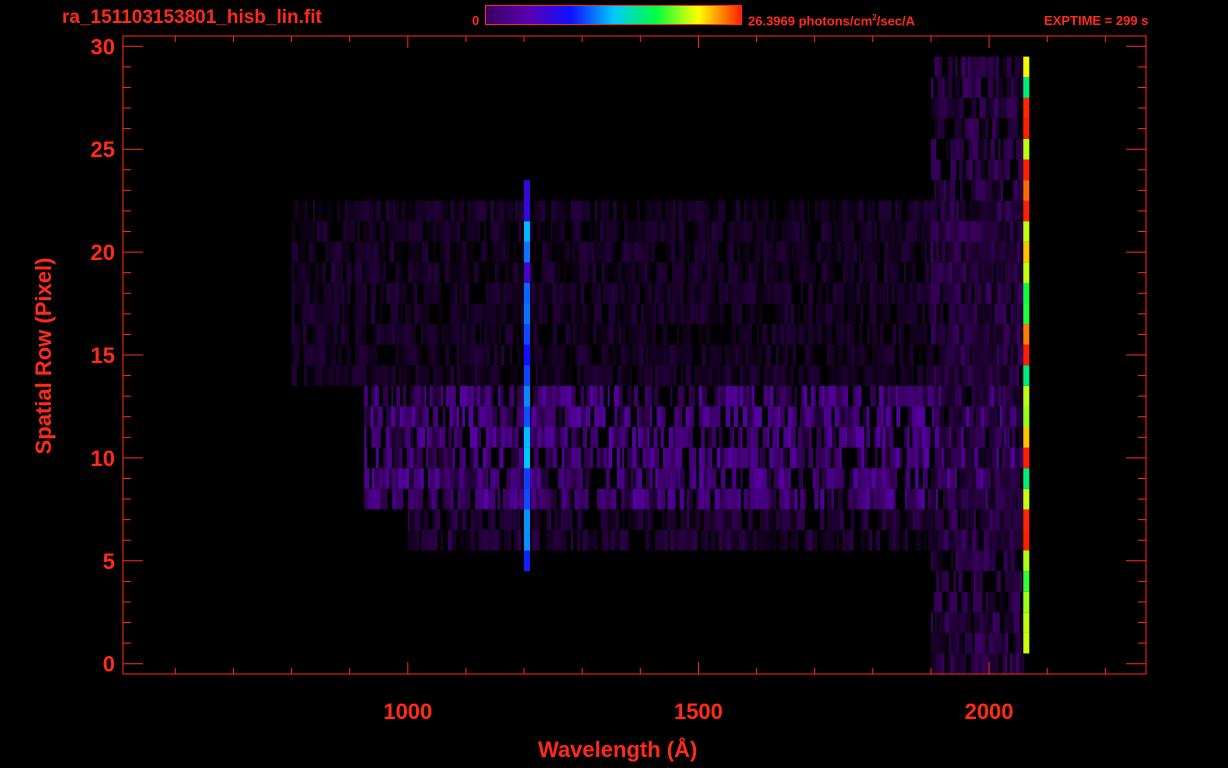 Image resolution: width=1228 pixels, height=768 pixels. What do you see at coordinates (109, 561) in the screenshot?
I see `y-tick-label: 5` at bounding box center [109, 561].